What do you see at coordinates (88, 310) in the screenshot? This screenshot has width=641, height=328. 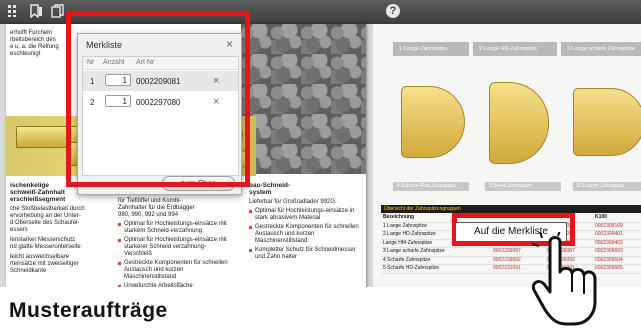 I see `page-heading: Musteraufträge` at bounding box center [88, 310].